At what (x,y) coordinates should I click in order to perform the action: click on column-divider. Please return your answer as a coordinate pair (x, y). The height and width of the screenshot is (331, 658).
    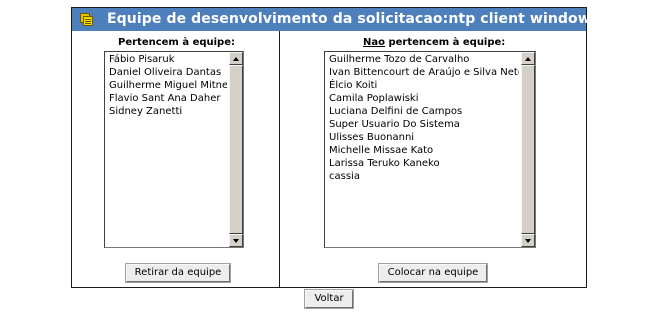
    Looking at the image, I should click on (279, 159).